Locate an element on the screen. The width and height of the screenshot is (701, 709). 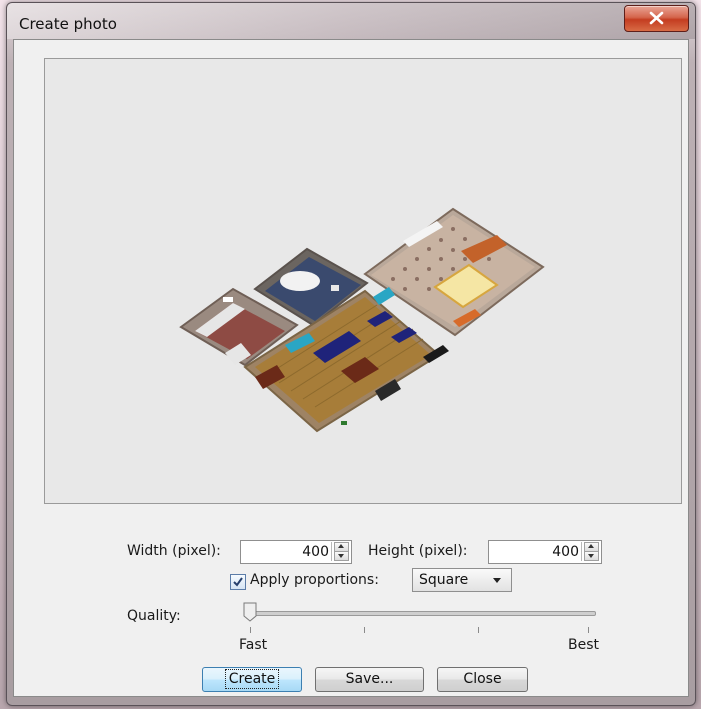
proportions-selected-value: Square is located at coordinates (444, 580).